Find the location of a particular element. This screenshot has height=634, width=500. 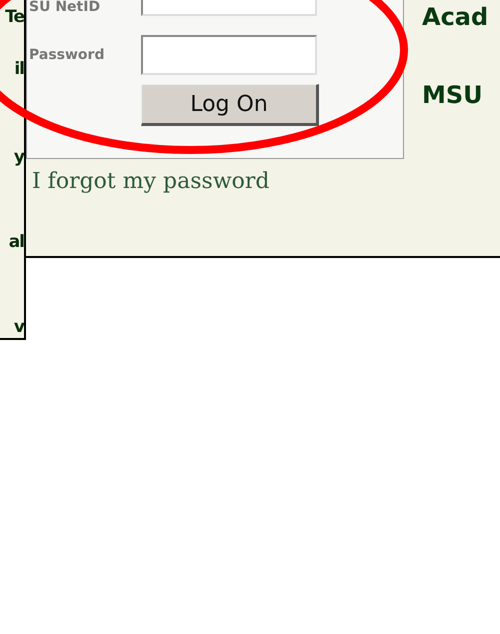

heading-fragment: y is located at coordinates (19, 157).